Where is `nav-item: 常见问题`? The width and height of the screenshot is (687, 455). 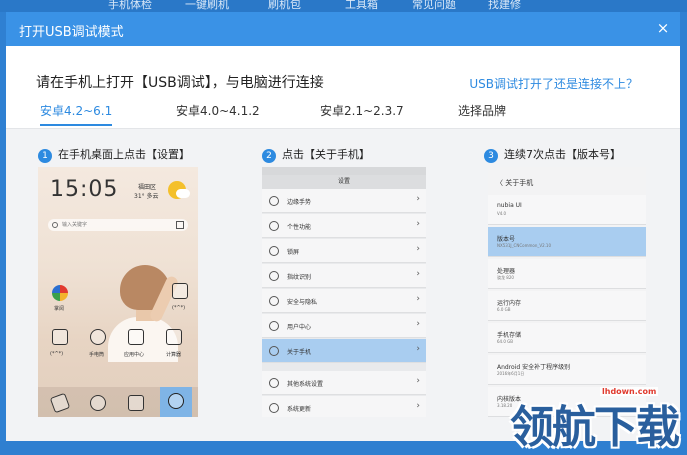
nav-item: 常见问题 is located at coordinates (434, 6).